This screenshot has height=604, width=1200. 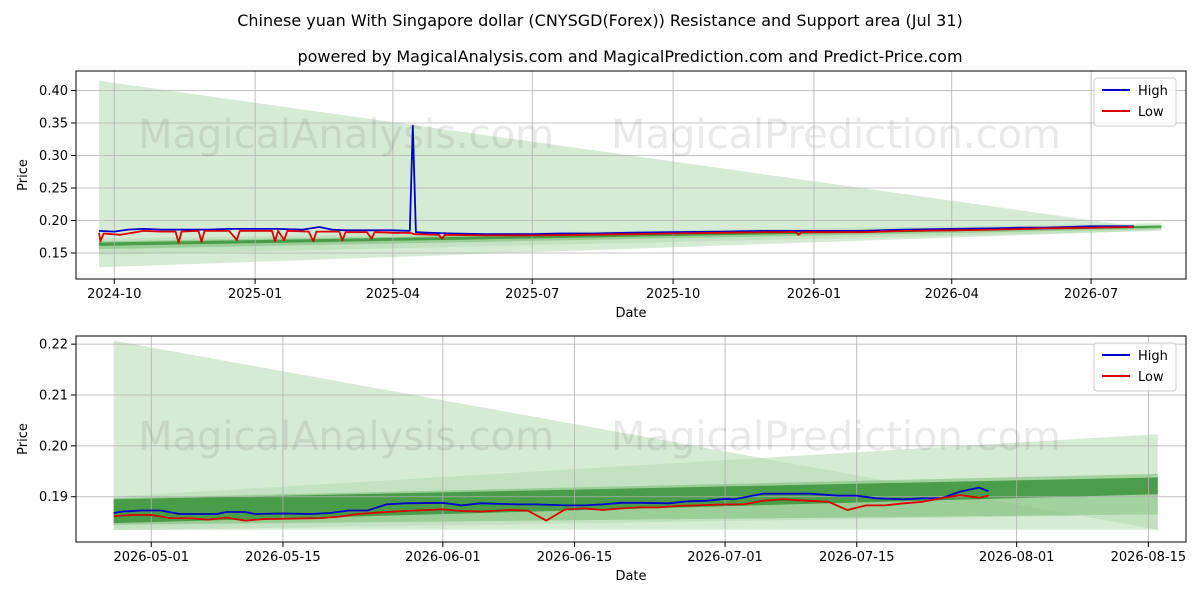 I want to click on x-tick-label-2: 2025-01, so click(x=255, y=294).